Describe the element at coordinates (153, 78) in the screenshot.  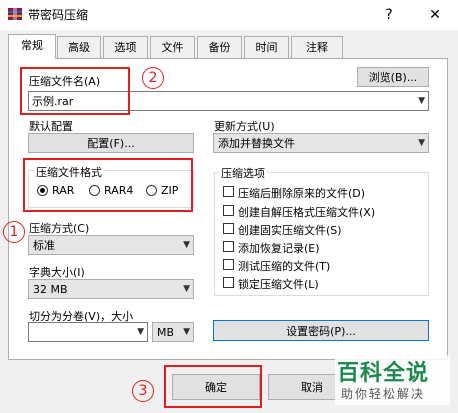
I see `step-2-marker: 2` at that location.